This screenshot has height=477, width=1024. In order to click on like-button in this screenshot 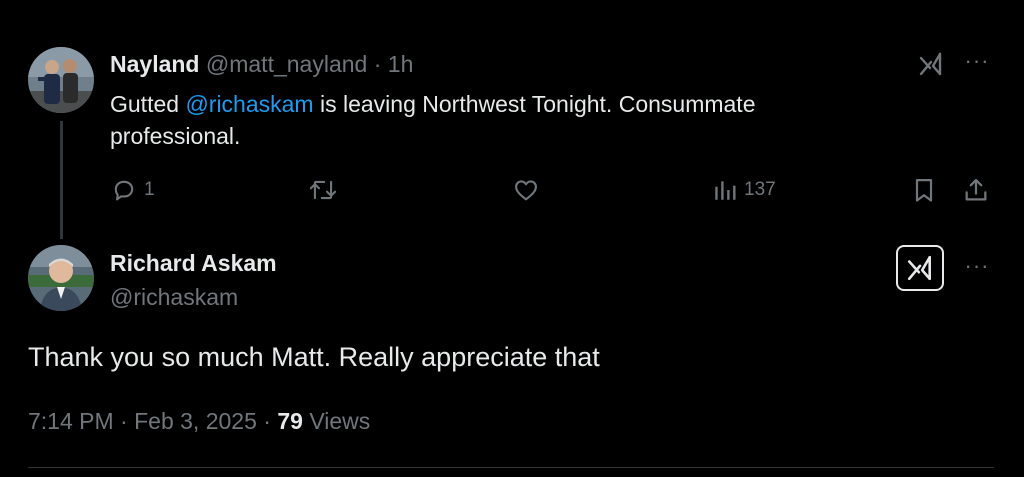, I will do `click(526, 190)`.